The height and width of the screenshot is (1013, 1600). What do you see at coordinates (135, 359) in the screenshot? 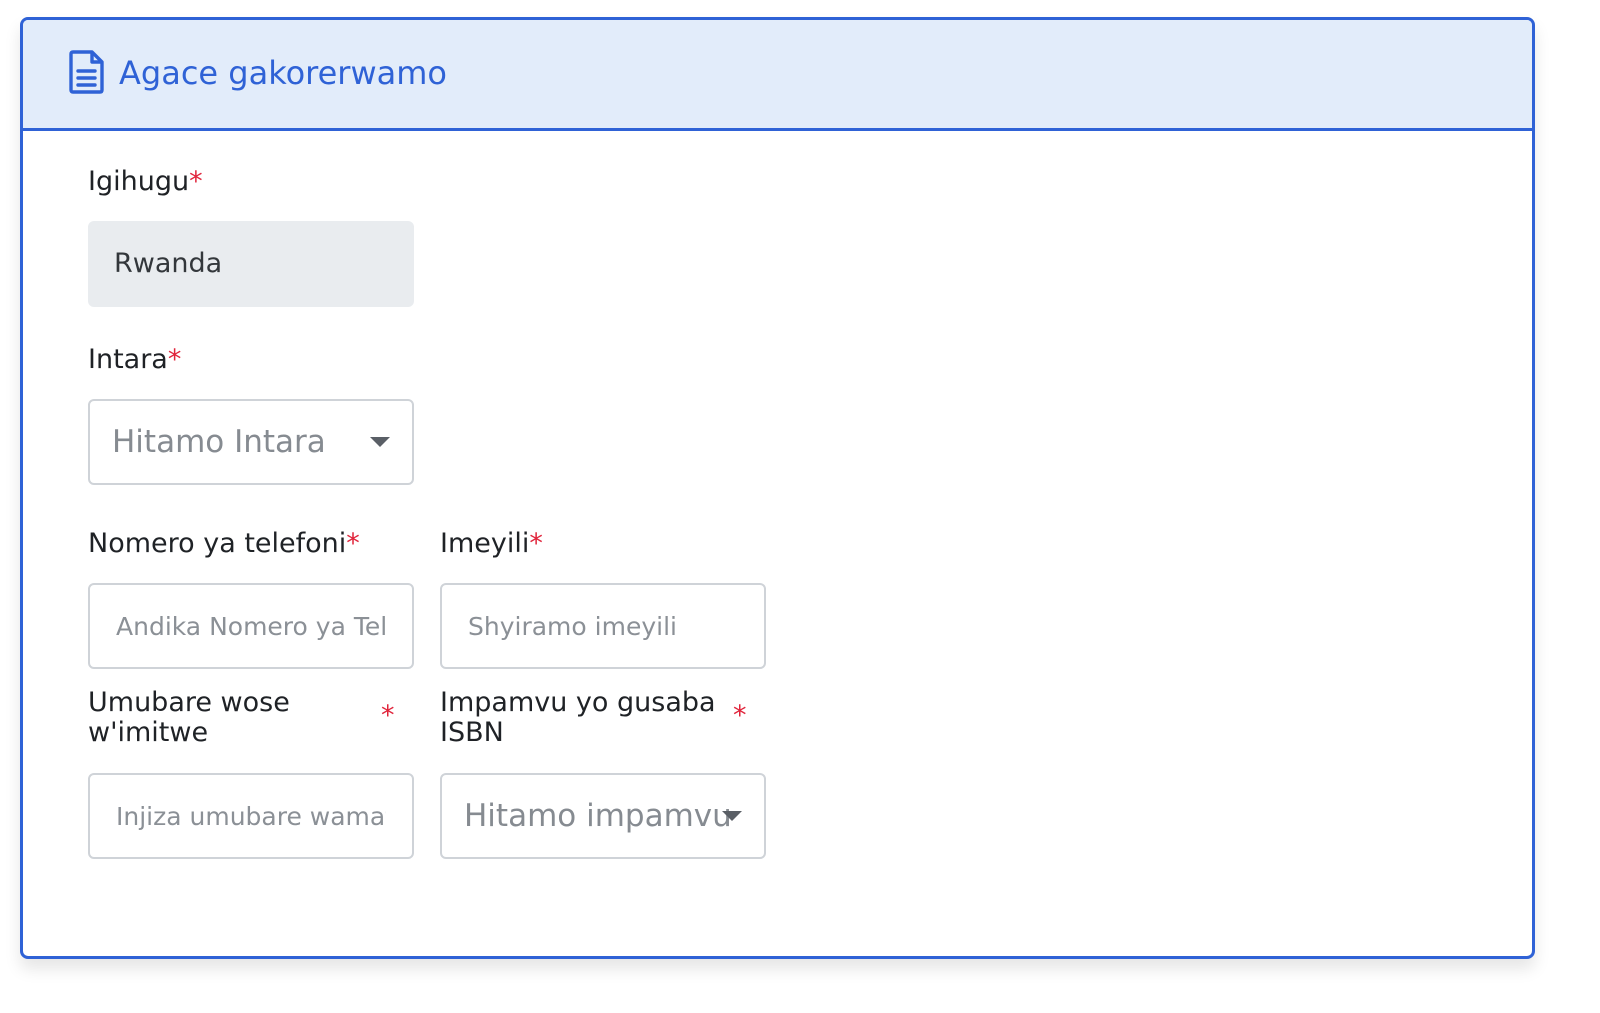
I see `province-label: Intara*` at bounding box center [135, 359].